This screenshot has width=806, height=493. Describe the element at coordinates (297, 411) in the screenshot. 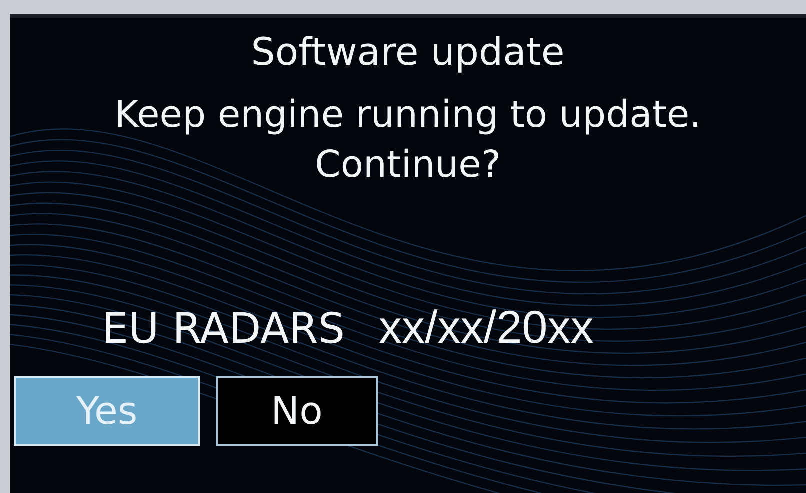

I see `no-button: No` at that location.